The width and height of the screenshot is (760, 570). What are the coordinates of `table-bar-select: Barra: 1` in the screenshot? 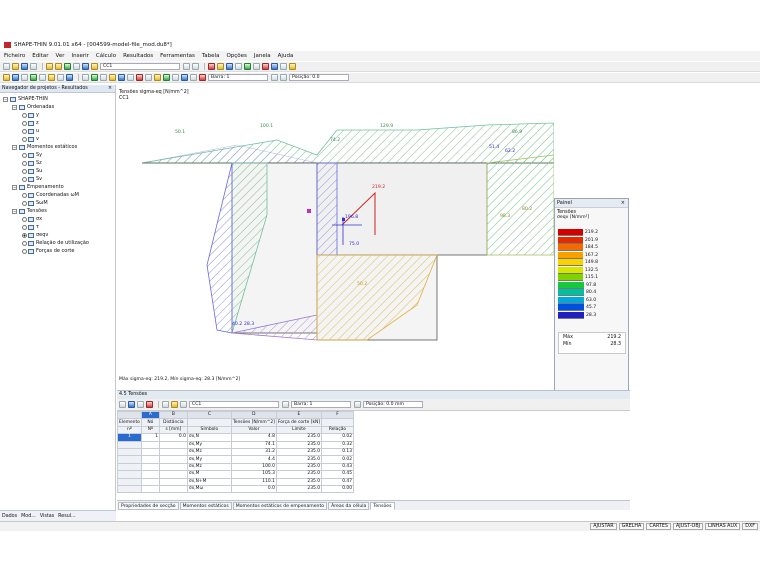 It's located at (321, 404).